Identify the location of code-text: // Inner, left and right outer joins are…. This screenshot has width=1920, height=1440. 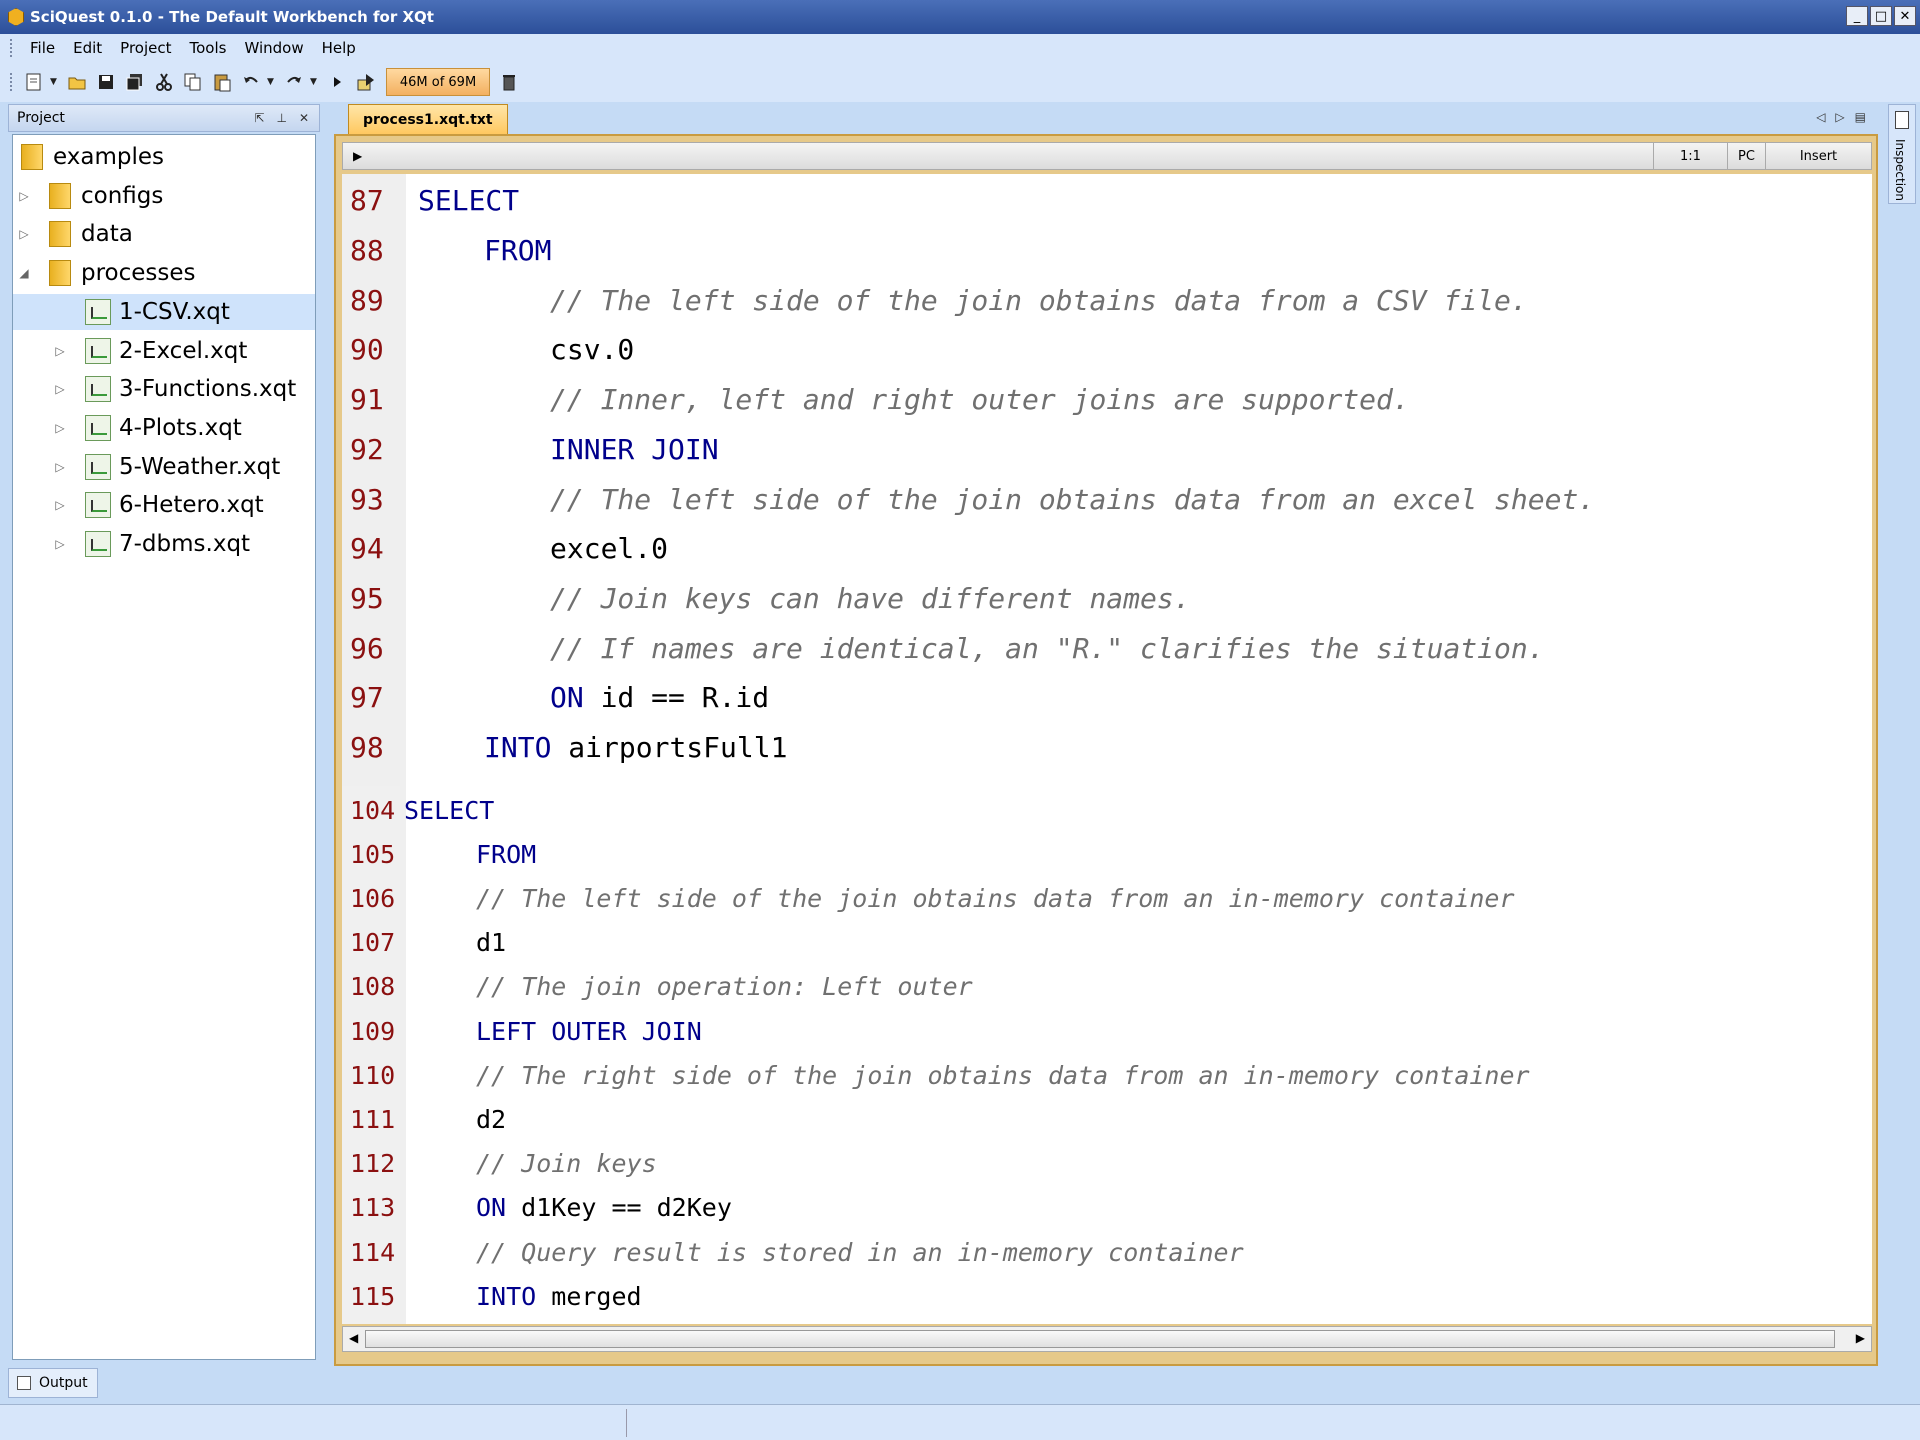
(904, 399).